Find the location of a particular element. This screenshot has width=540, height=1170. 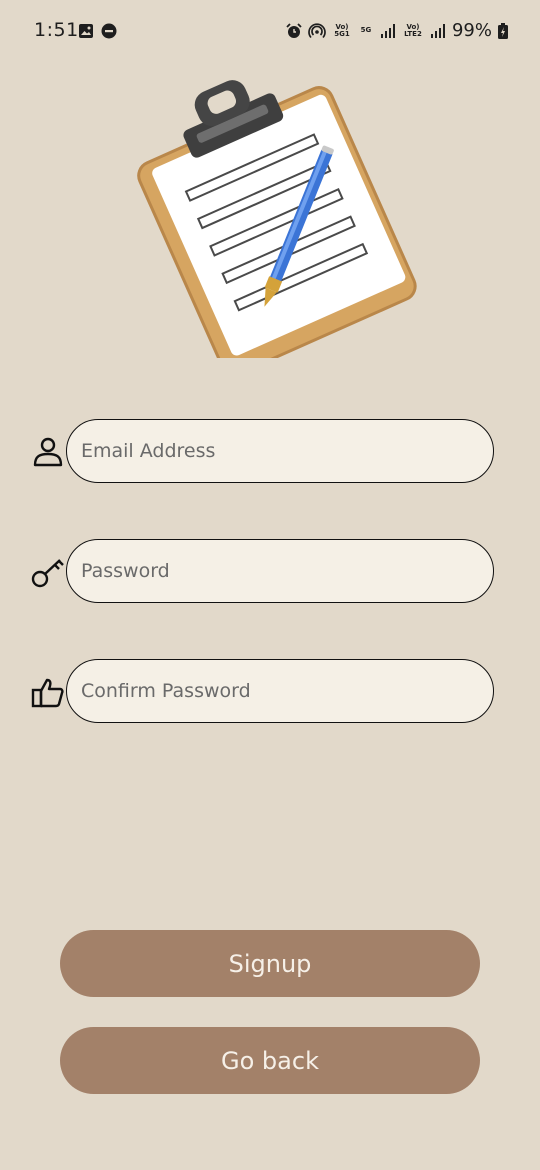

email-field is located at coordinates (280, 451).